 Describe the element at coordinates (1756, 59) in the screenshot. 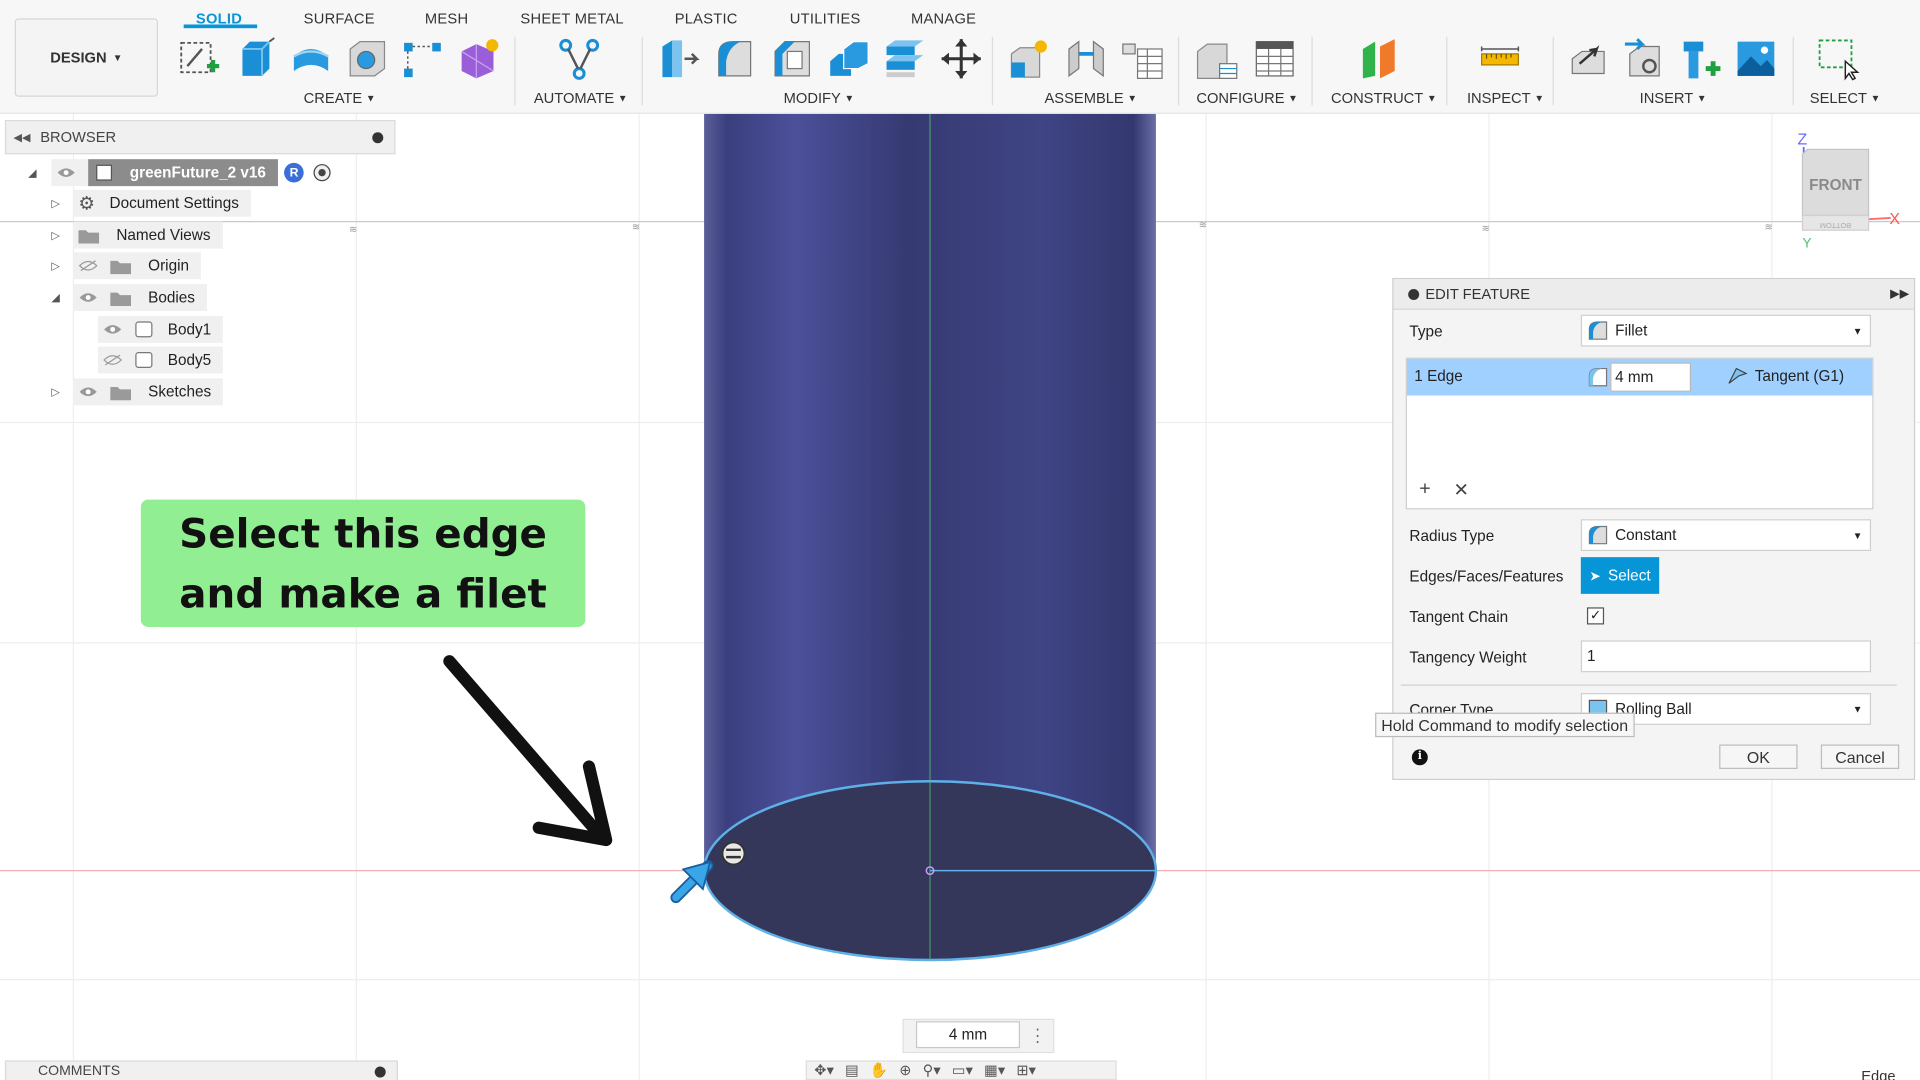

I see `insert-canvas-icon` at that location.